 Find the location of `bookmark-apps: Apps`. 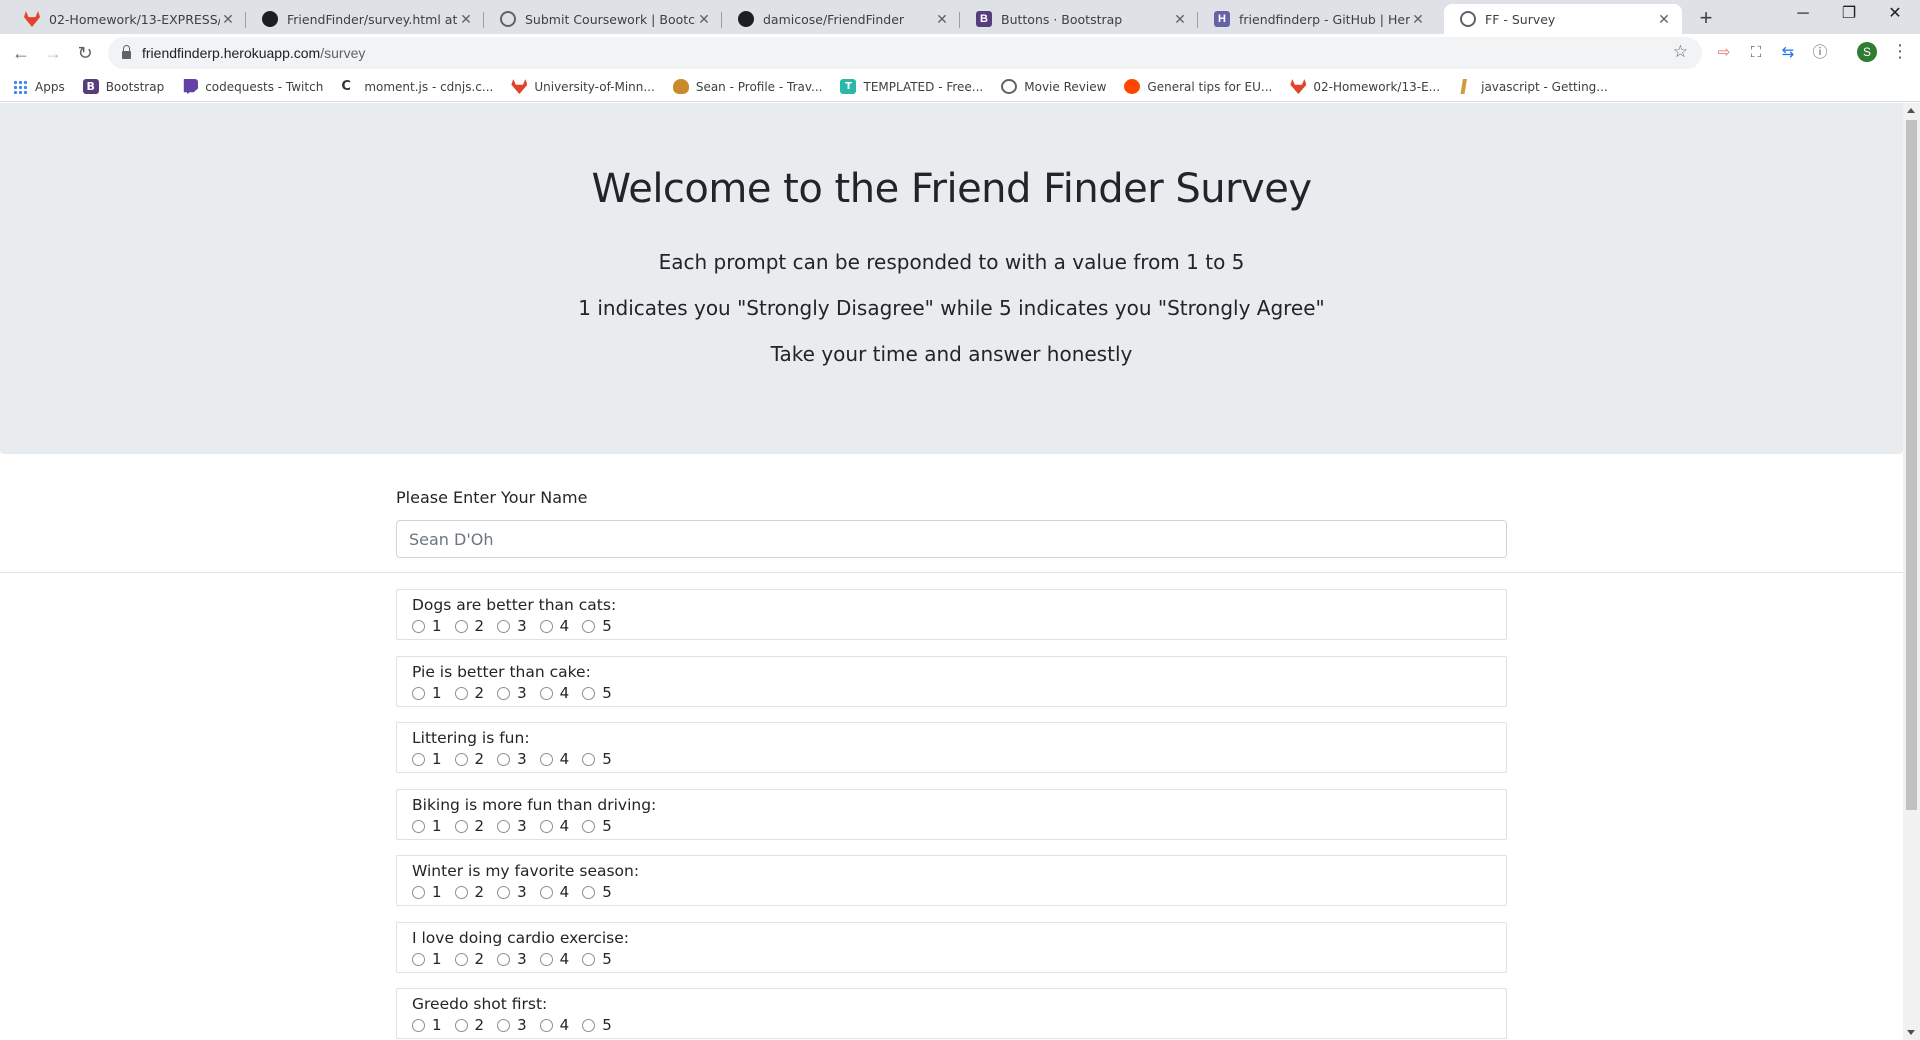

bookmark-apps: Apps is located at coordinates (39, 86).